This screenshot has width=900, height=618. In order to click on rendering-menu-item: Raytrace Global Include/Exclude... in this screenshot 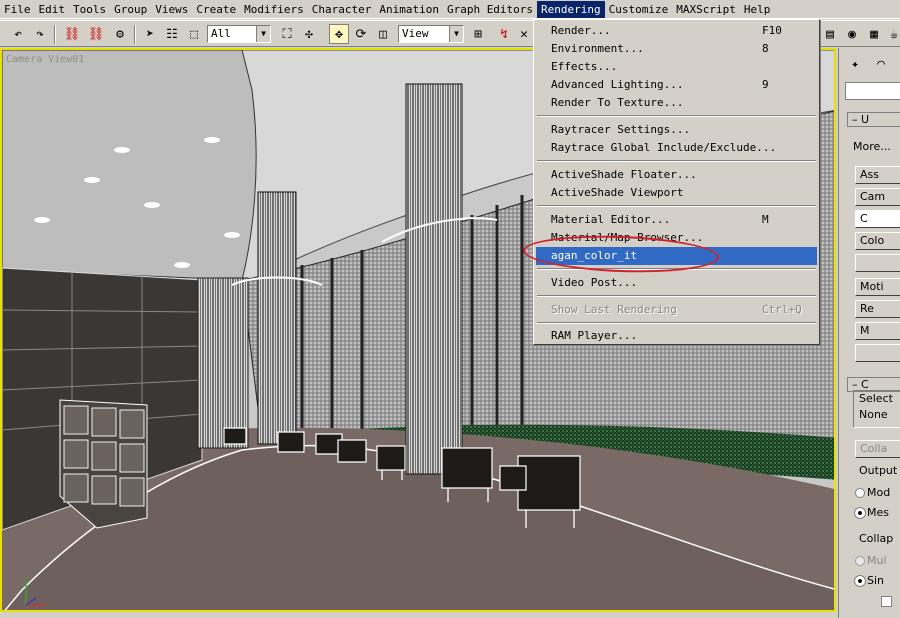, I will do `click(676, 148)`.